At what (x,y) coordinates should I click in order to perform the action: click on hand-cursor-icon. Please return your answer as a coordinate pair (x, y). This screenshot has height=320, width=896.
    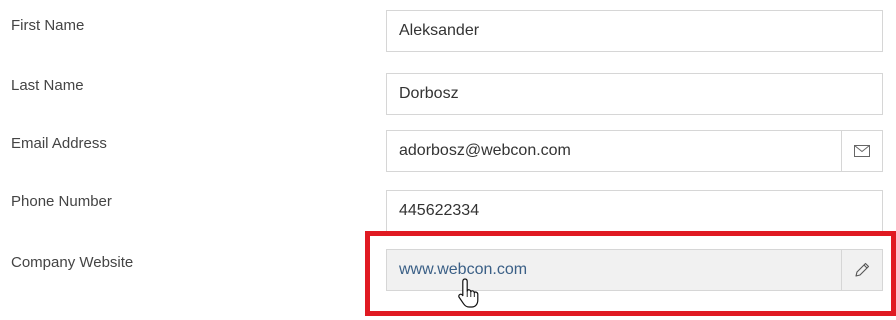
    Looking at the image, I should click on (468, 293).